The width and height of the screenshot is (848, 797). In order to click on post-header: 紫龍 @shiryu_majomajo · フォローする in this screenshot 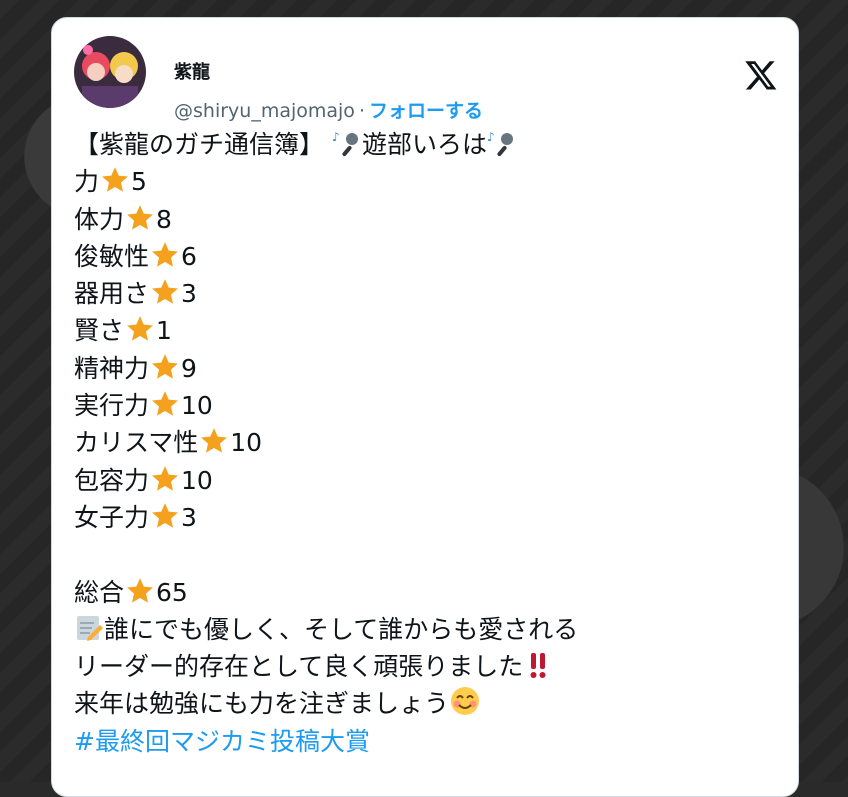, I will do `click(426, 79)`.